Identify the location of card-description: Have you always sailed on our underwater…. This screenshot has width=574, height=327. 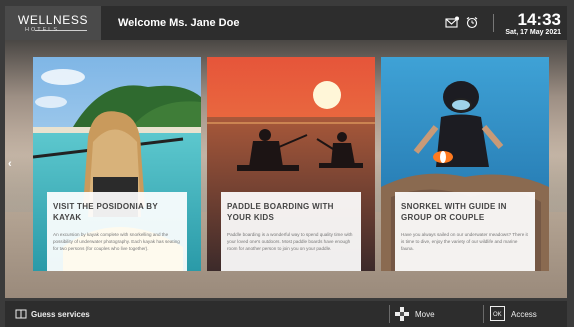
(464, 241).